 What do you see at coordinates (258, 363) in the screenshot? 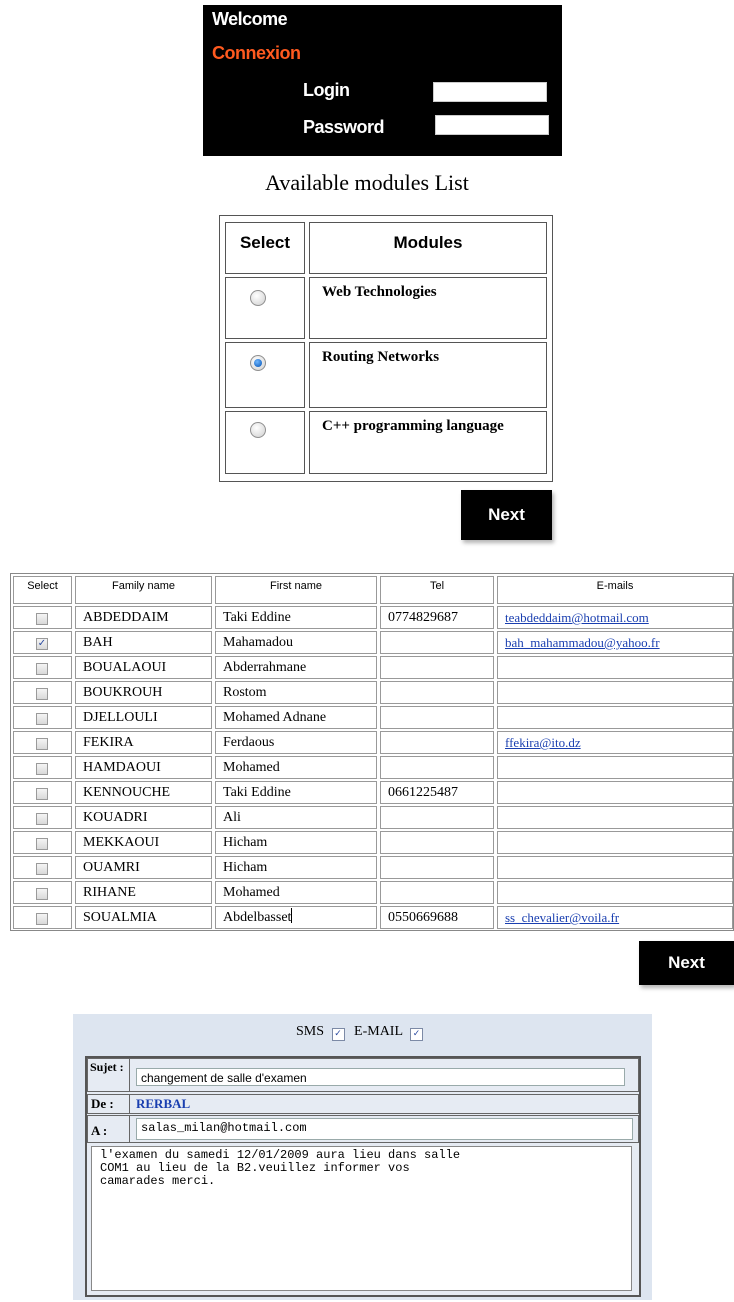
I see `module-radio-routing` at bounding box center [258, 363].